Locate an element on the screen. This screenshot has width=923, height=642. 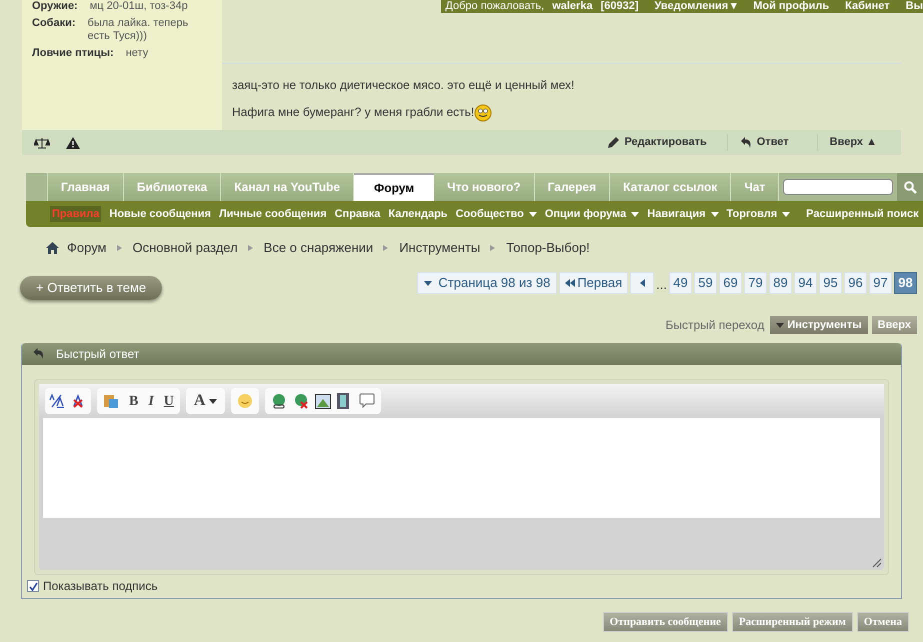
search-field is located at coordinates (838, 187).